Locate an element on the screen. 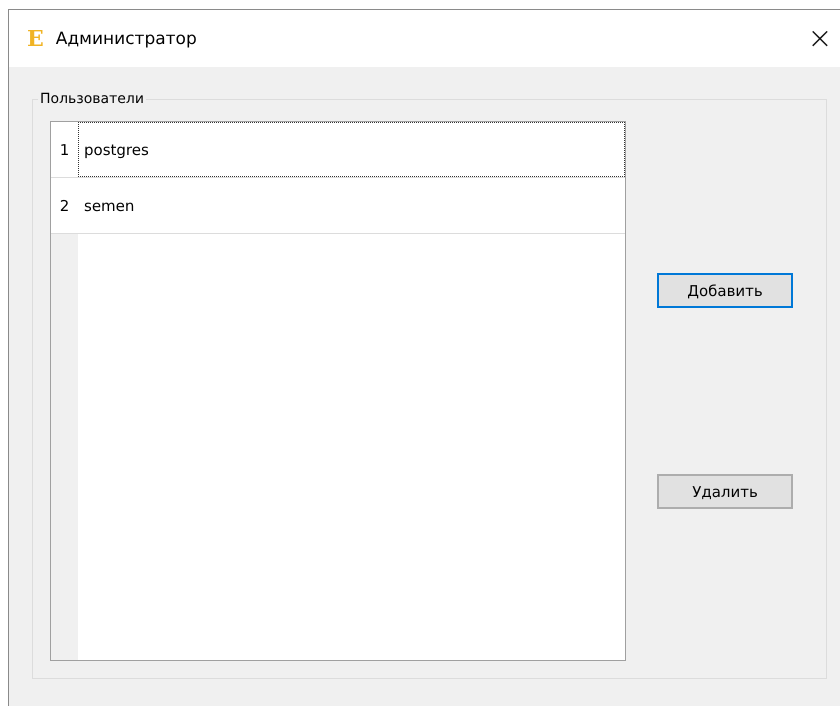 The image size is (840, 706). add-button: Добавить is located at coordinates (725, 290).